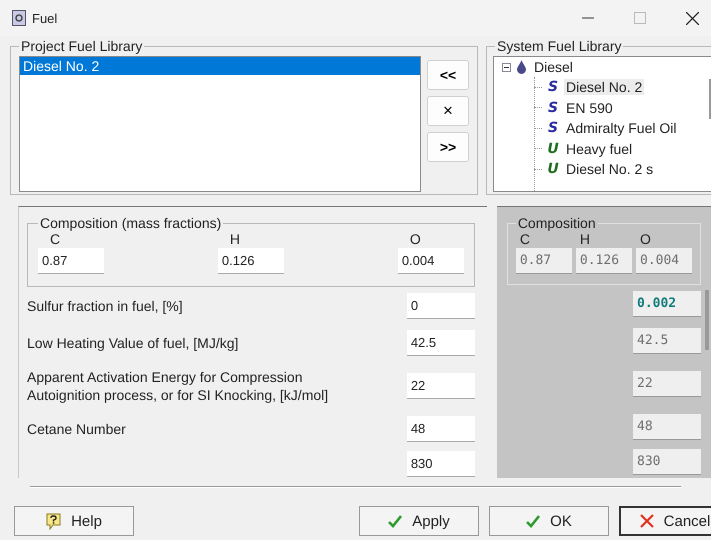 The width and height of the screenshot is (711, 540). What do you see at coordinates (667, 384) in the screenshot?
I see `value-field: 22` at bounding box center [667, 384].